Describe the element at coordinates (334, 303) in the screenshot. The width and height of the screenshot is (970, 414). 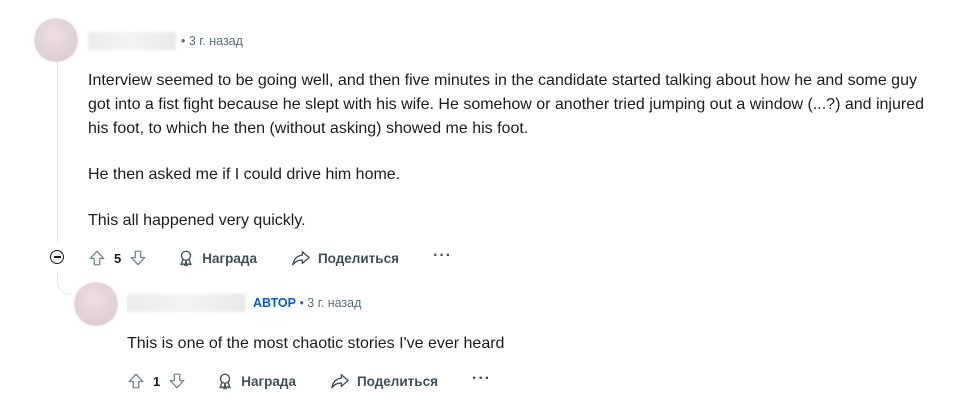
I see `reply-time: 3 г. назад` at that location.